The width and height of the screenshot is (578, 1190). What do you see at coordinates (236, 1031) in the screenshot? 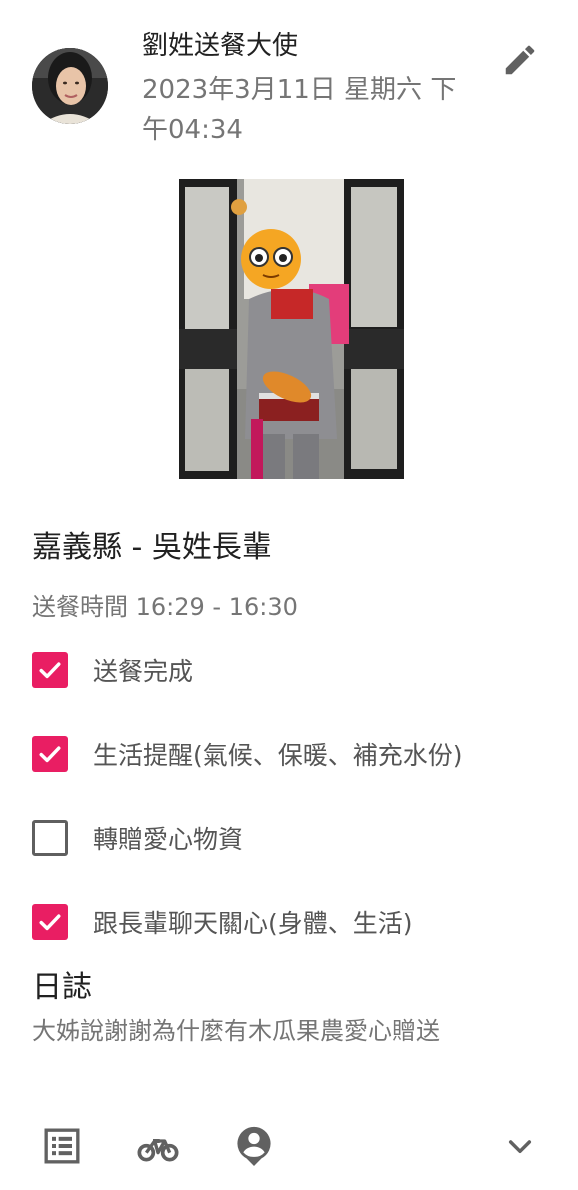
I see `log-text: 大姊說謝謝為什麼有木瓜果農愛心贈送` at bounding box center [236, 1031].